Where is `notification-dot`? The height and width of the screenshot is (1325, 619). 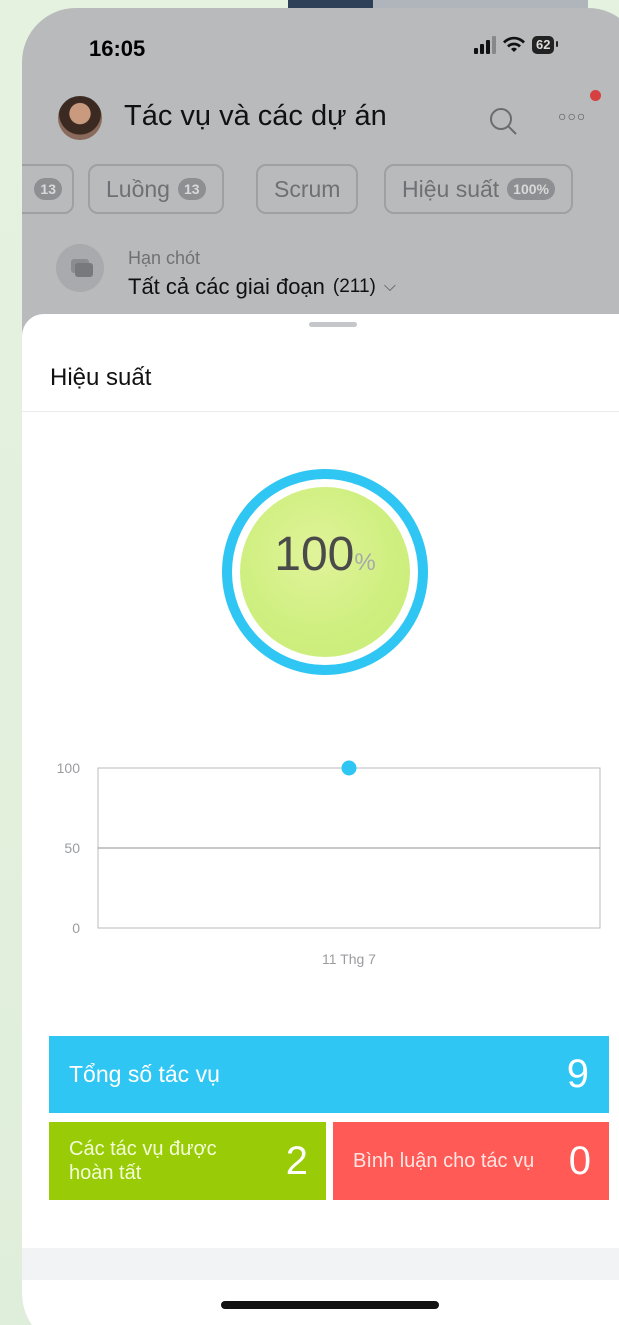 notification-dot is located at coordinates (595, 95).